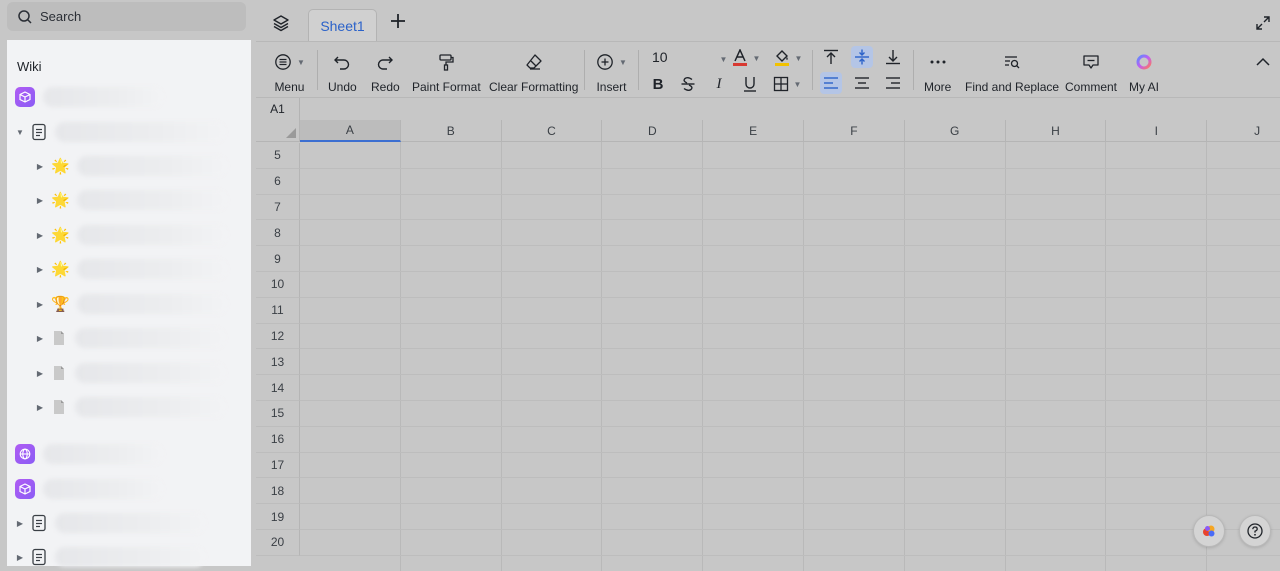  What do you see at coordinates (1255, 531) in the screenshot?
I see `help-button` at bounding box center [1255, 531].